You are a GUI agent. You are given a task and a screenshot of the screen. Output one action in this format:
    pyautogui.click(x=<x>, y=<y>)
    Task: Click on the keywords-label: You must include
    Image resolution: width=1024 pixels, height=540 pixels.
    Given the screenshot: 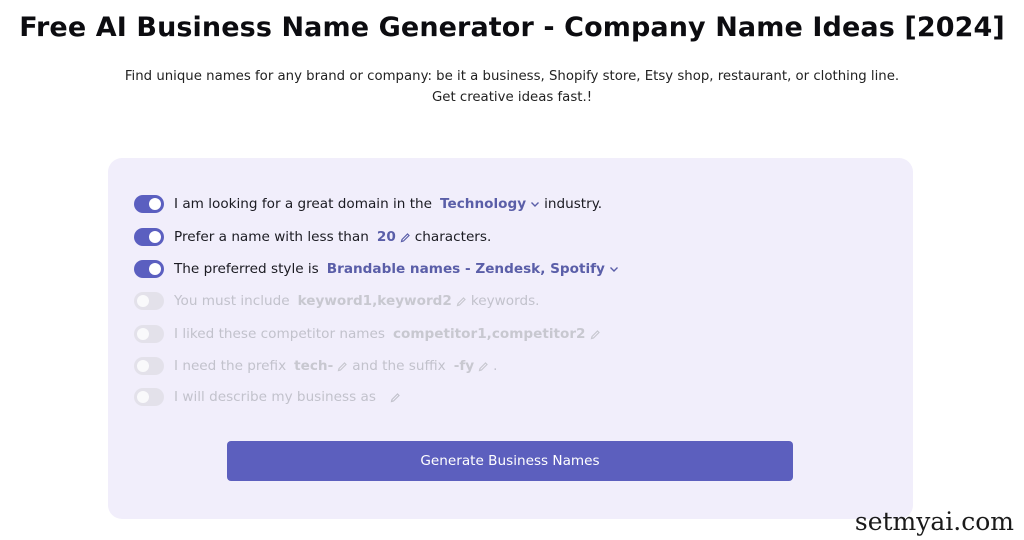 What is the action you would take?
    pyautogui.click(x=232, y=301)
    